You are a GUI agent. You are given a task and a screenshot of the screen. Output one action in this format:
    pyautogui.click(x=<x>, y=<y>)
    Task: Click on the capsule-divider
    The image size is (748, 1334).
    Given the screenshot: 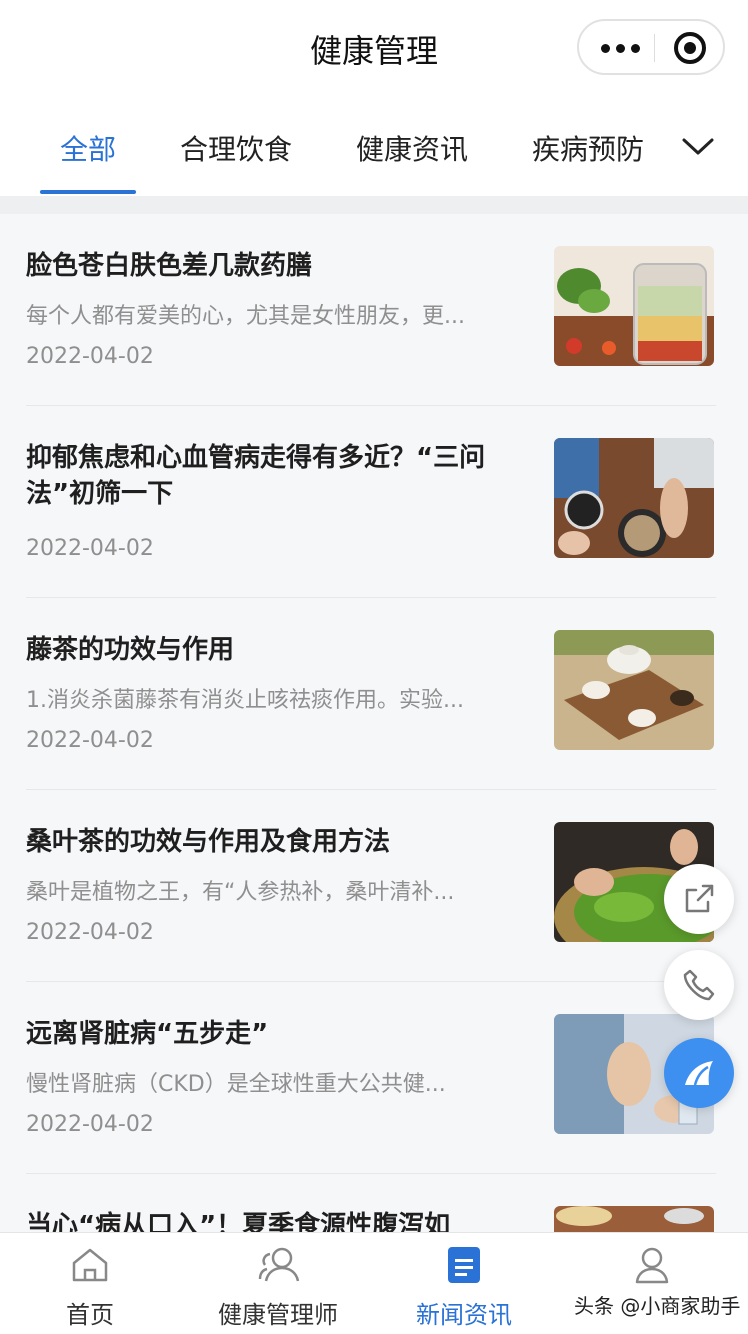 What is the action you would take?
    pyautogui.click(x=654, y=48)
    